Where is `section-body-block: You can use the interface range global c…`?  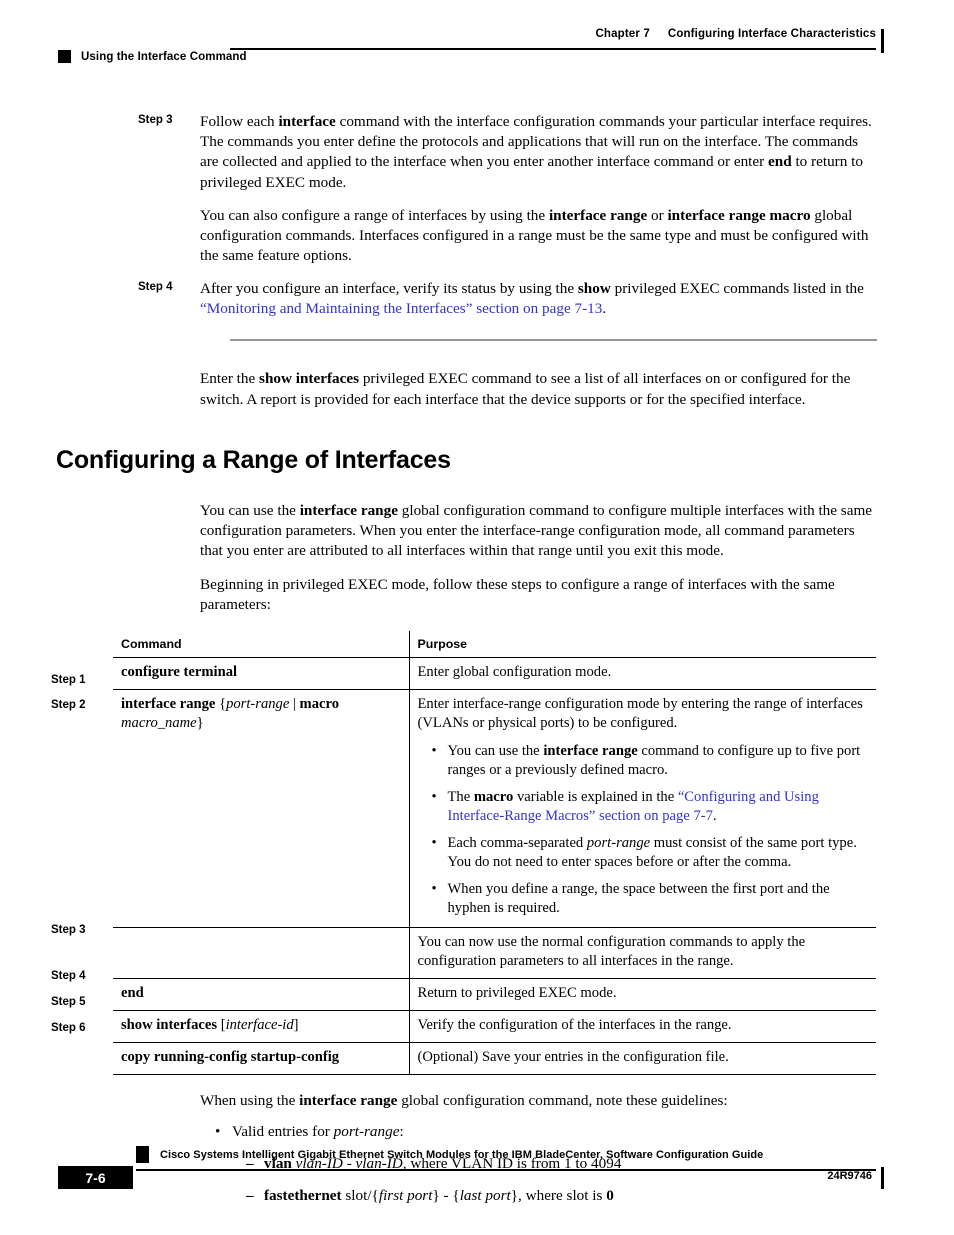 section-body-block: You can use the interface range global c… is located at coordinates (536, 558).